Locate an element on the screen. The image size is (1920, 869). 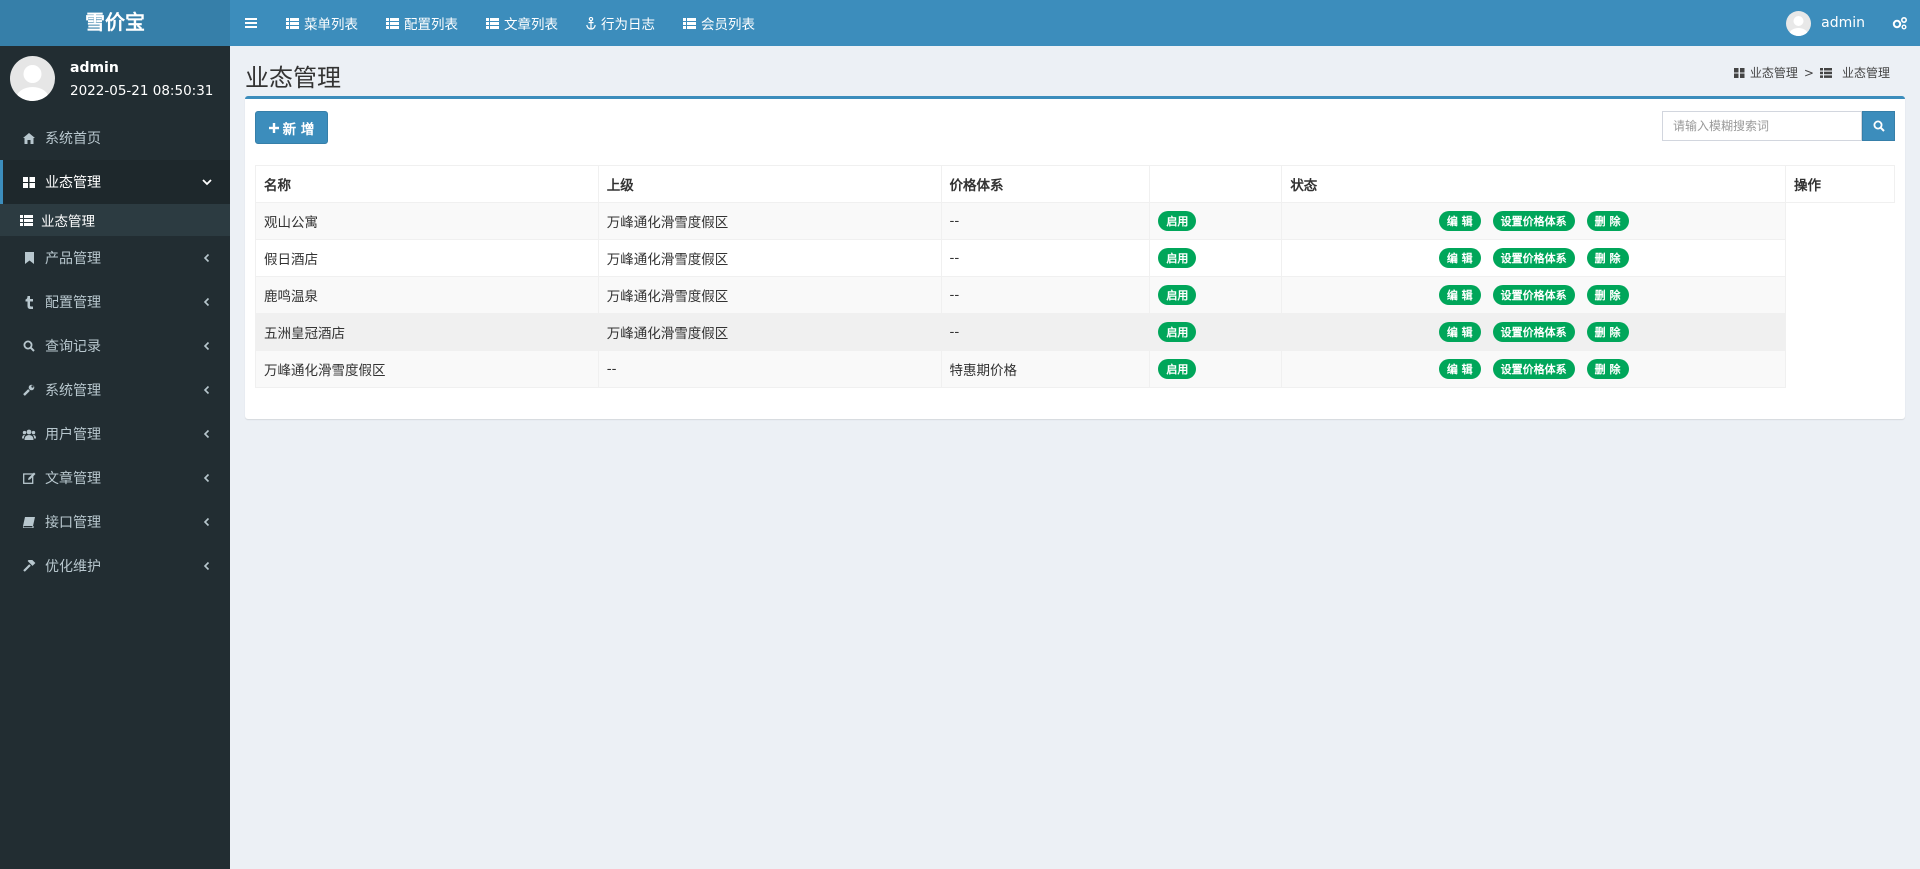
sidebar-item-api: 接口管理 is located at coordinates (115, 522).